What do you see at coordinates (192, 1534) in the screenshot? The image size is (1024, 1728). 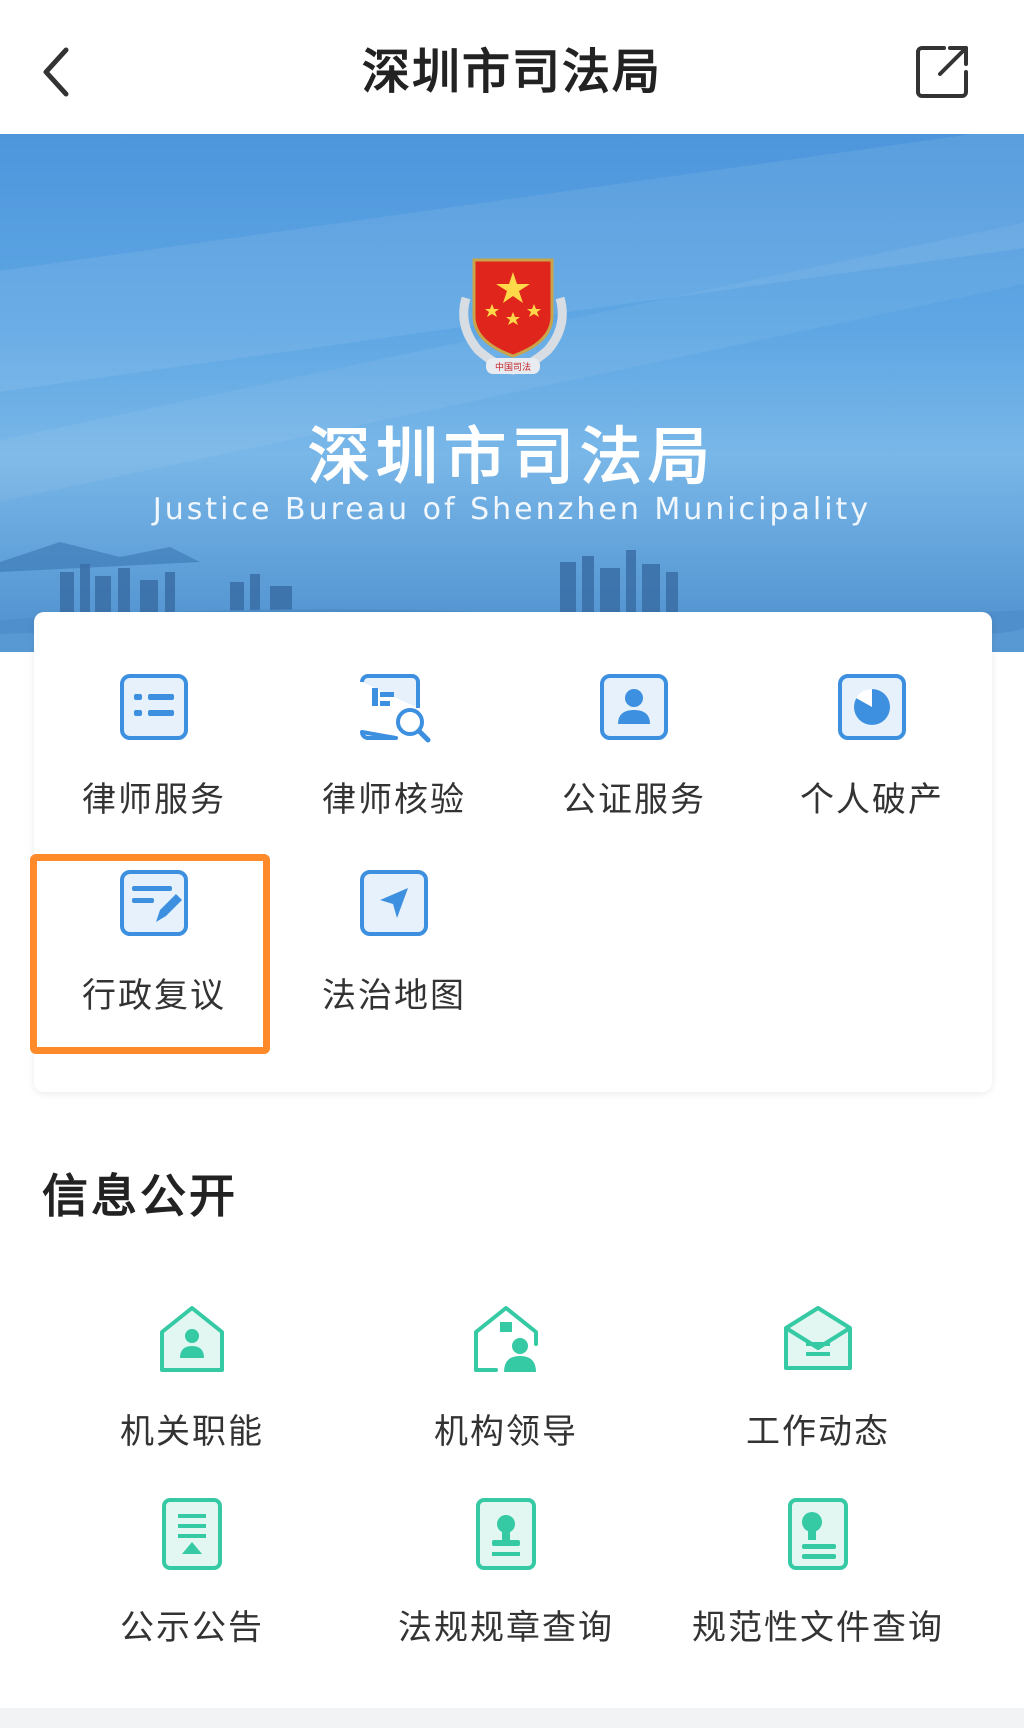 I see `notice-document-icon` at bounding box center [192, 1534].